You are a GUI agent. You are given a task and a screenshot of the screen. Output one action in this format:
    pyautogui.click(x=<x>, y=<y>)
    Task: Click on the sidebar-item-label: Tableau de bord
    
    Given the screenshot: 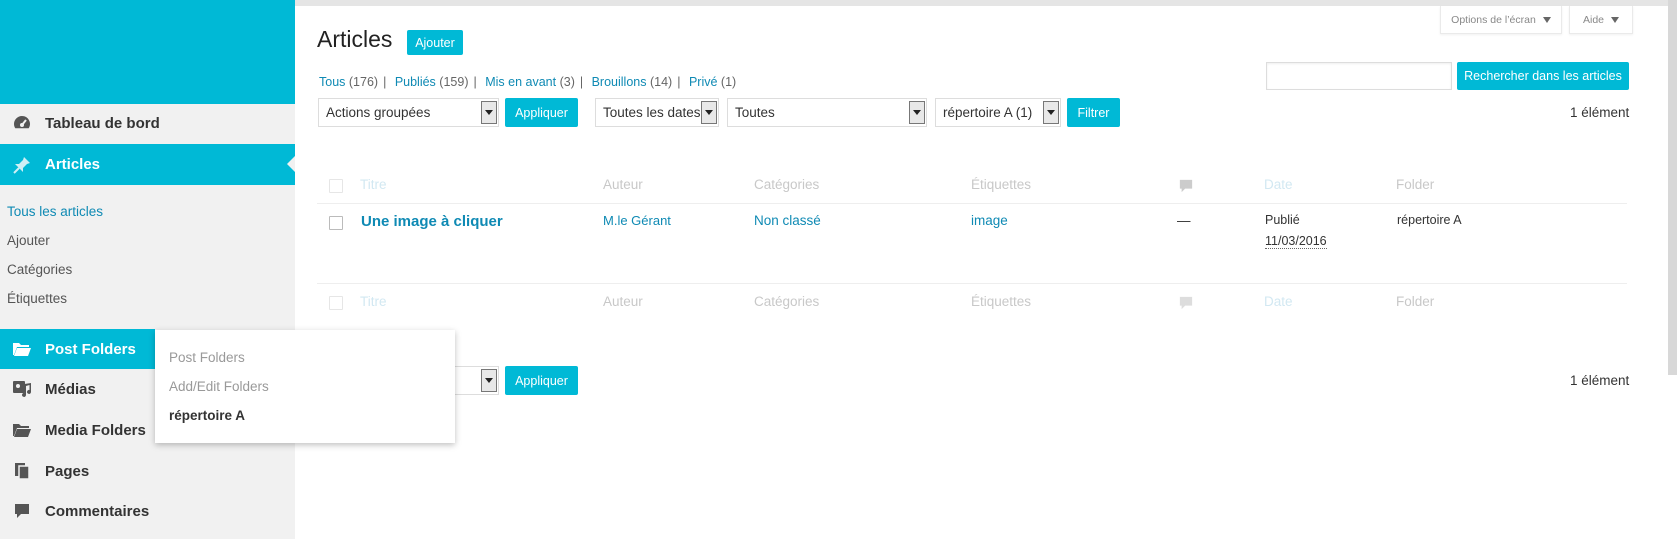 What is the action you would take?
    pyautogui.click(x=102, y=123)
    